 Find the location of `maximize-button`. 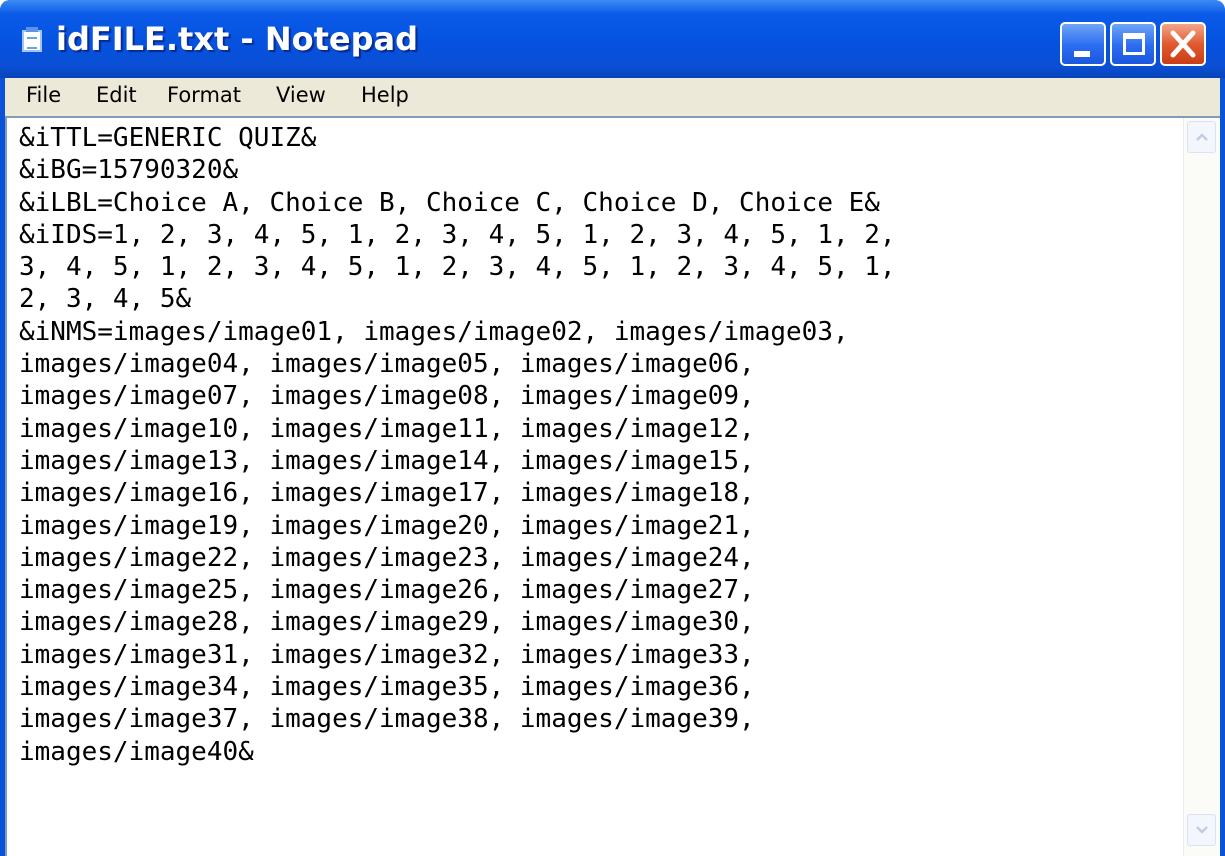

maximize-button is located at coordinates (1133, 44).